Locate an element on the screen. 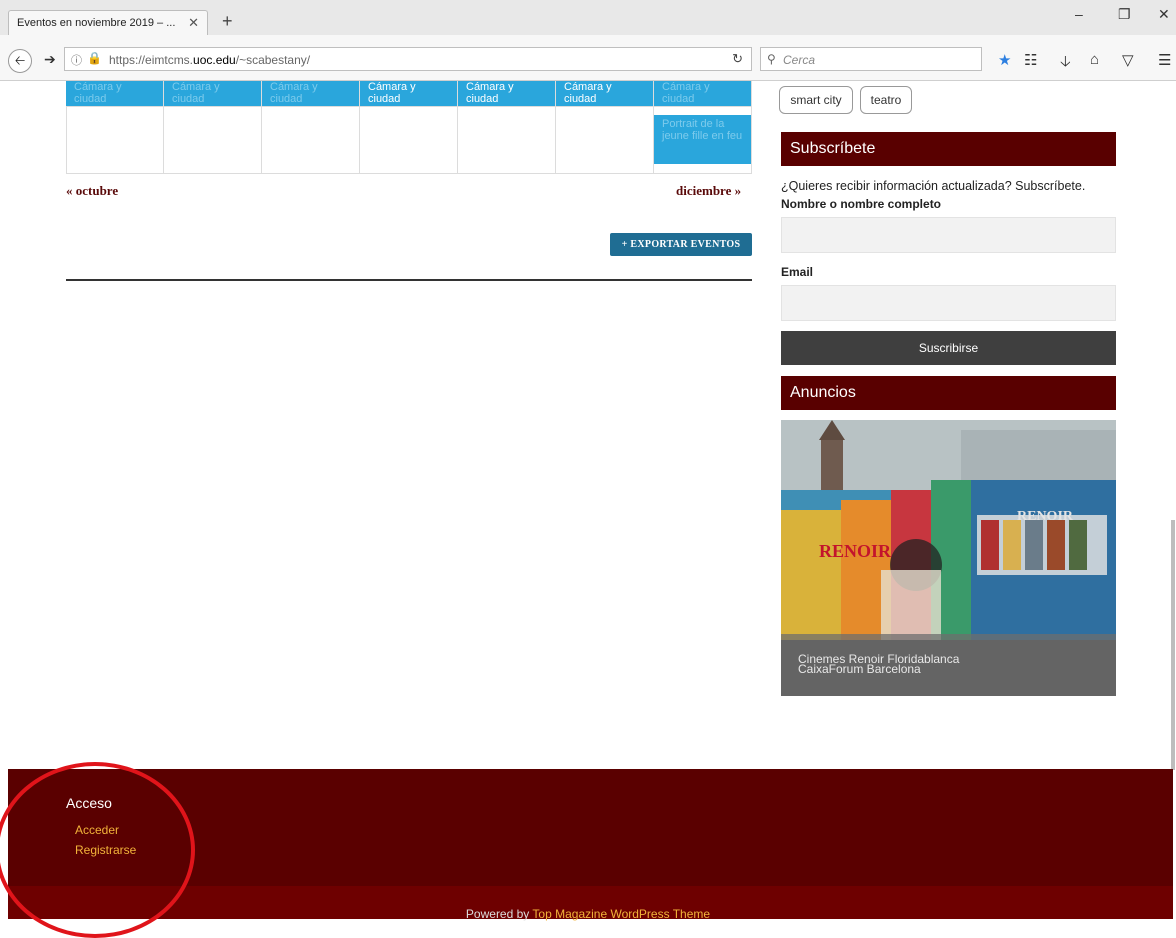 This screenshot has height=938, width=1176. export-events-button: + EXPORTAR EVENTOS is located at coordinates (681, 244).